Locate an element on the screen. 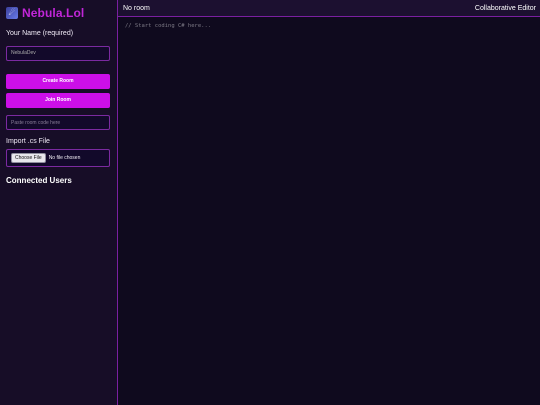 This screenshot has height=405, width=540. join-room-button: Join Room is located at coordinates (58, 100).